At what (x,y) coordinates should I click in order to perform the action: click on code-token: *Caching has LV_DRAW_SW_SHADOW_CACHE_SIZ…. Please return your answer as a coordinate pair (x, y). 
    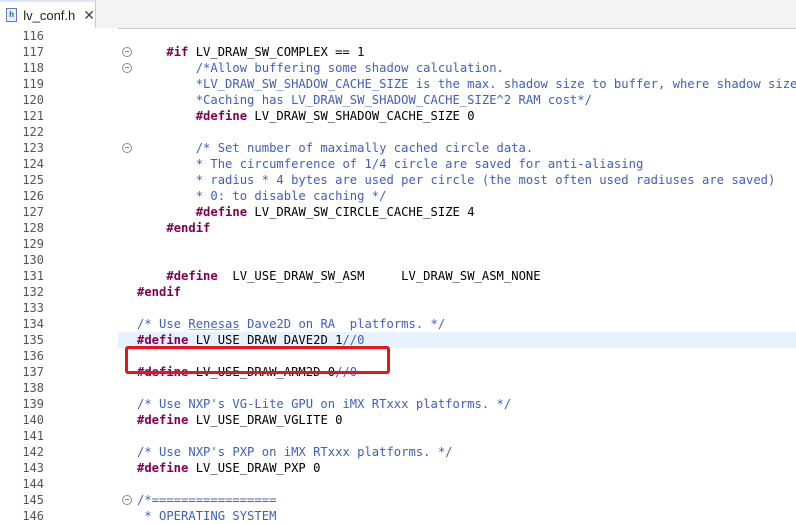
    Looking at the image, I should click on (364, 100).